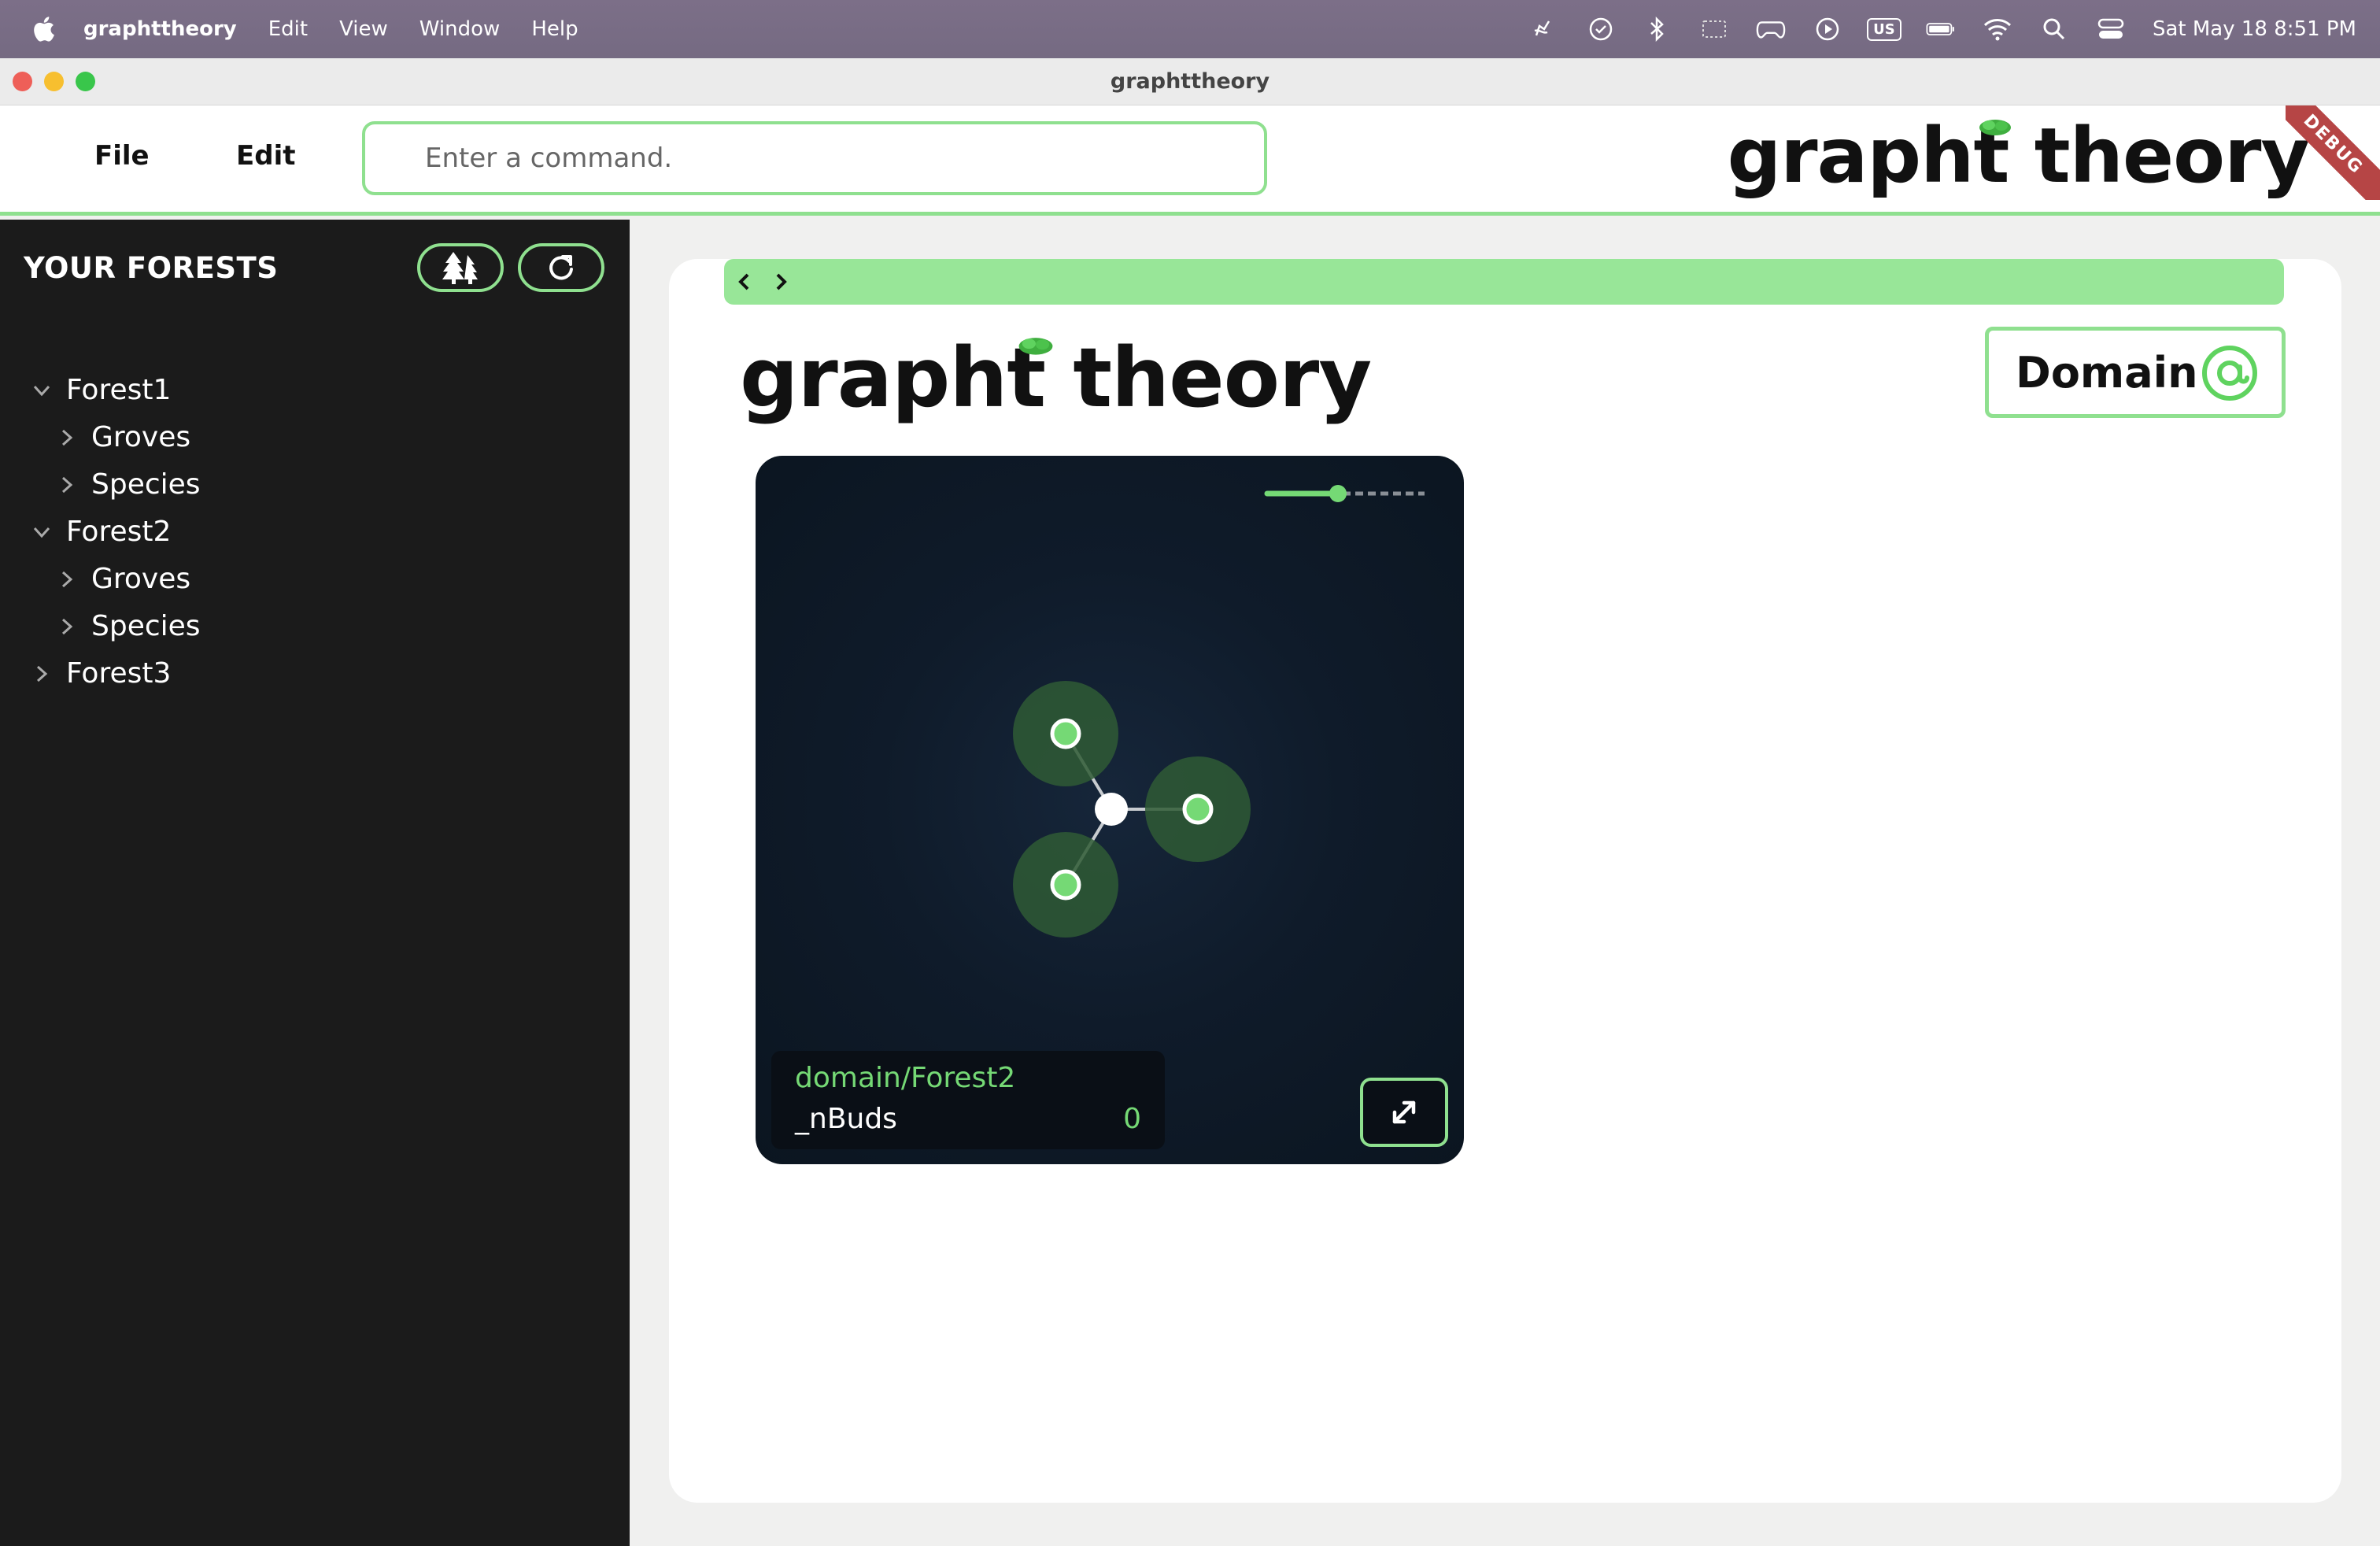  What do you see at coordinates (1714, 29) in the screenshot?
I see `display-icon` at bounding box center [1714, 29].